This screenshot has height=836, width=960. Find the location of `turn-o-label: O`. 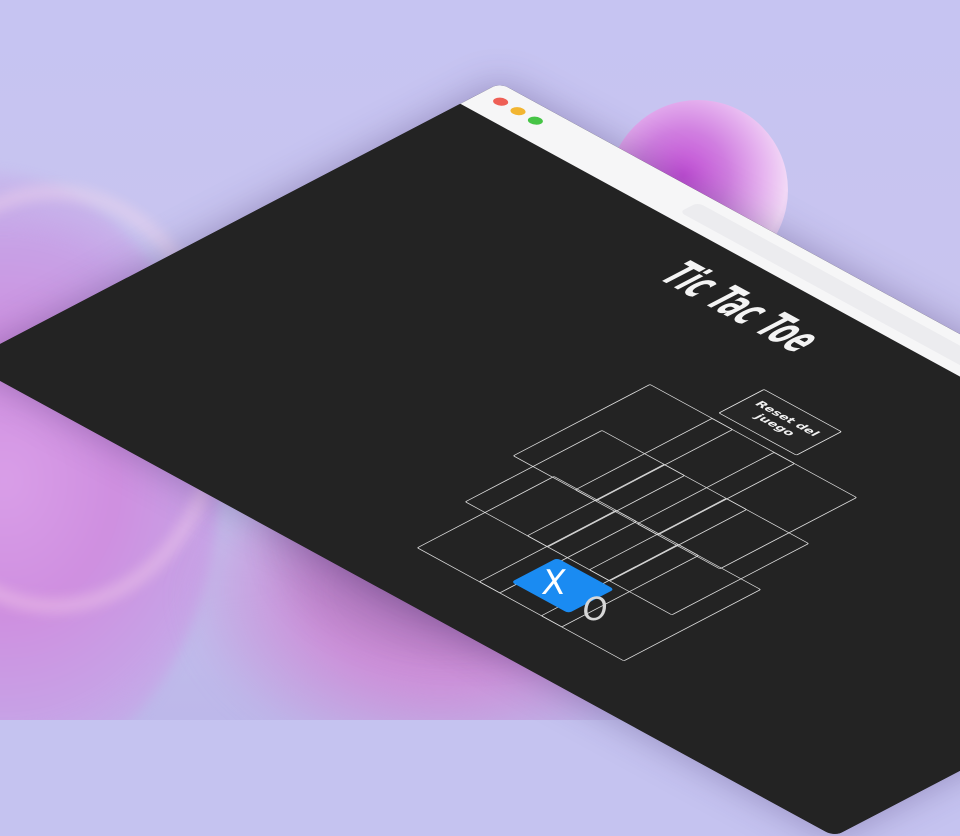

turn-o-label: O is located at coordinates (595, 609).